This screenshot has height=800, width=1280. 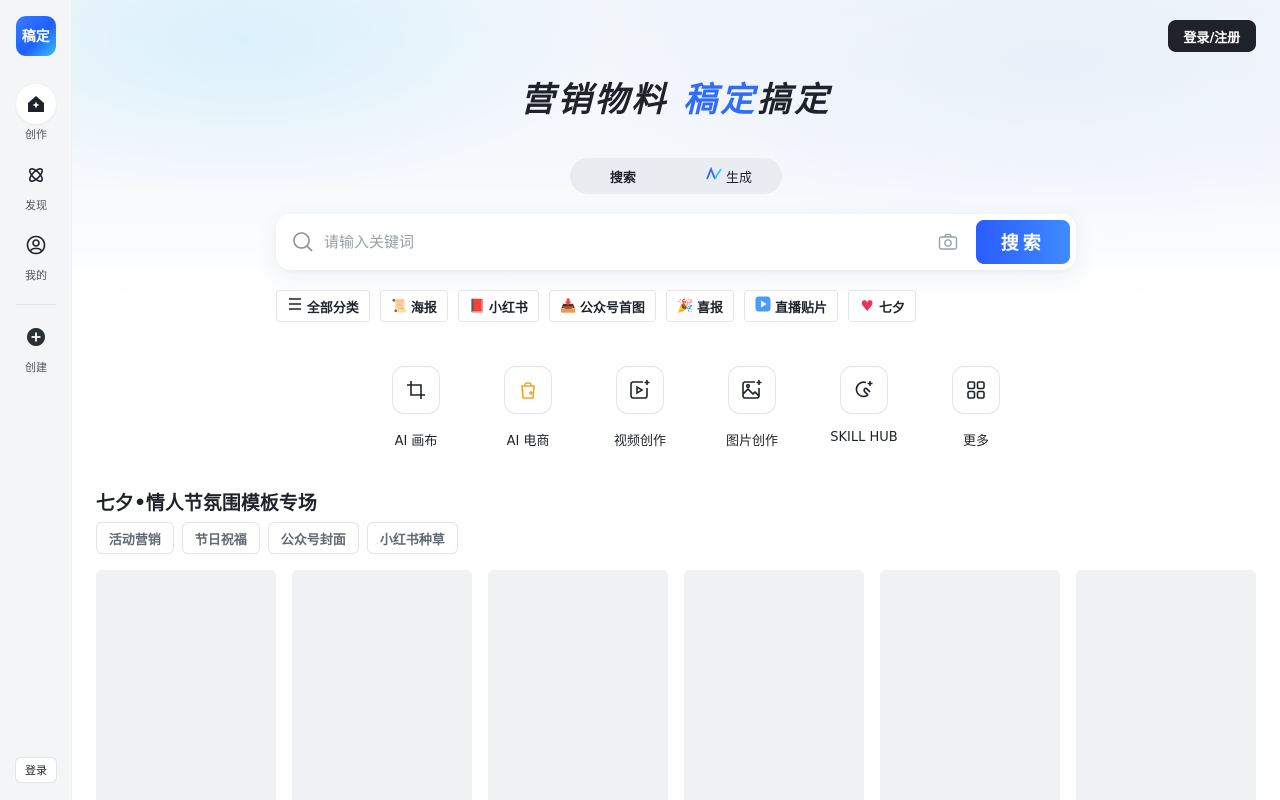 I want to click on sidebar-divider, so click(x=36, y=304).